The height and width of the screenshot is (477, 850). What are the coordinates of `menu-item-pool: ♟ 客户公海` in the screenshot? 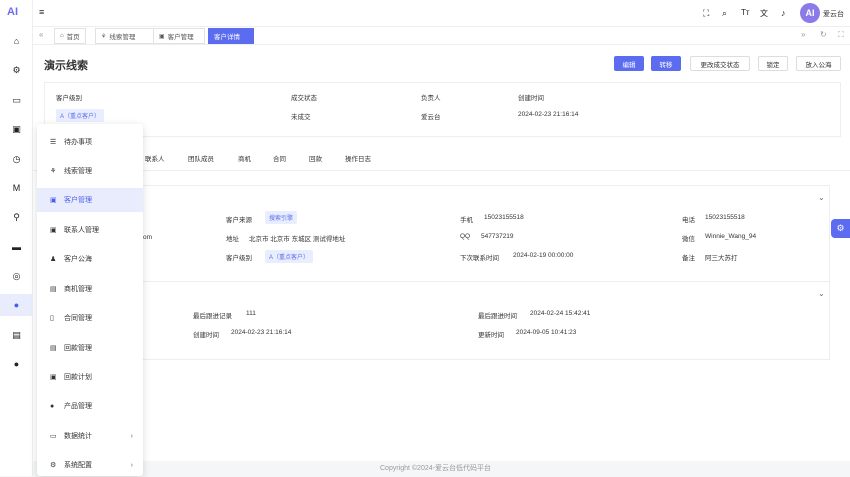 It's located at (90, 259).